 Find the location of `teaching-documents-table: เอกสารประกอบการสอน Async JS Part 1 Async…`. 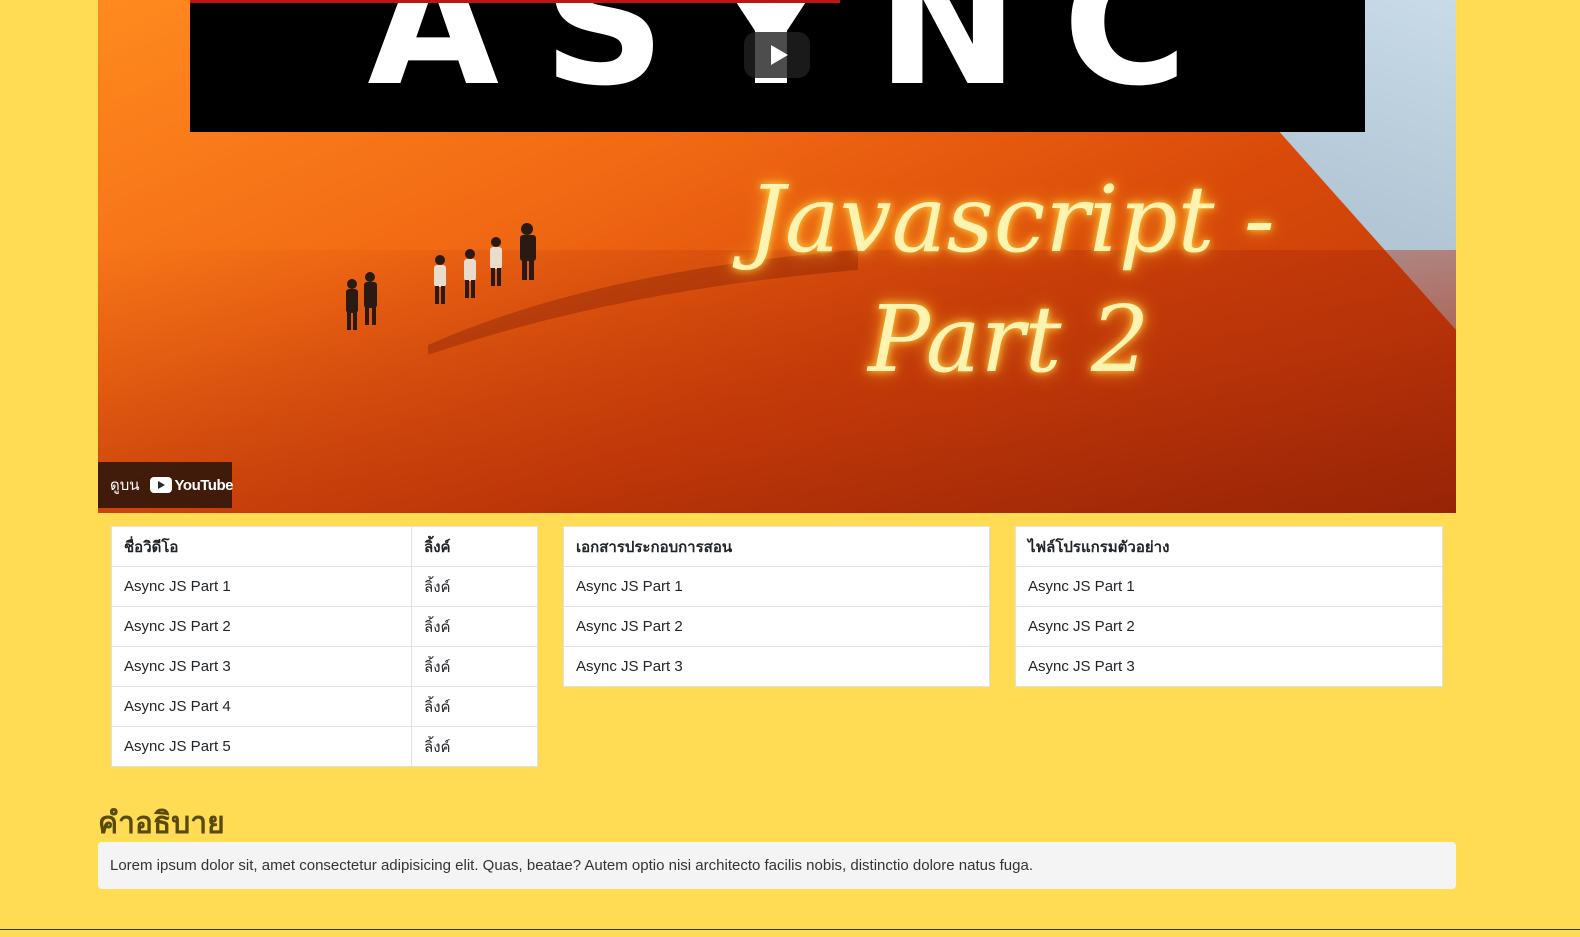

teaching-documents-table: เอกสารประกอบการสอน Async JS Part 1 Async… is located at coordinates (776, 606).